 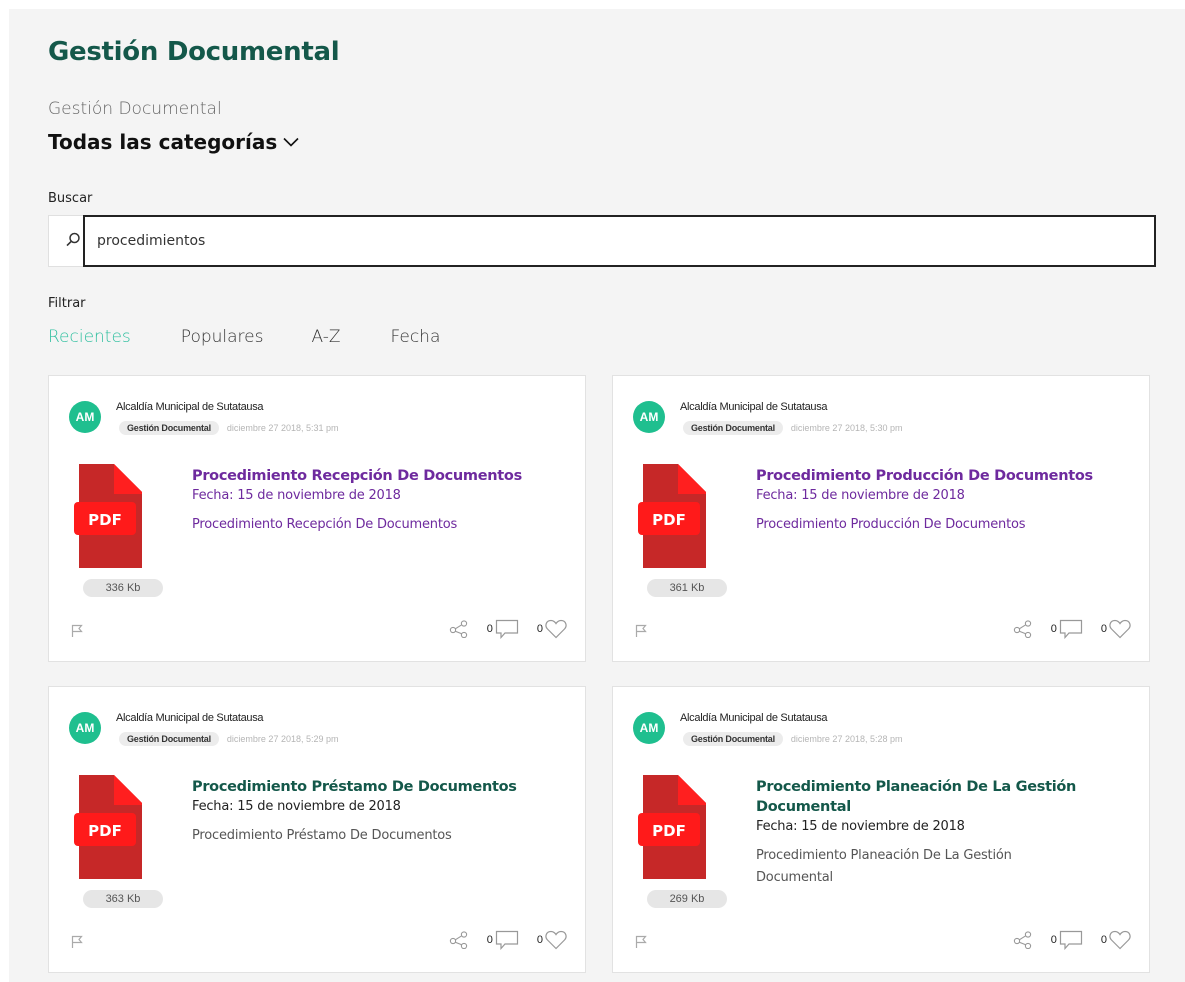 What do you see at coordinates (282, 428) in the screenshot?
I see `post-timestamp: diciembre 27 2018, 5:31 pm` at bounding box center [282, 428].